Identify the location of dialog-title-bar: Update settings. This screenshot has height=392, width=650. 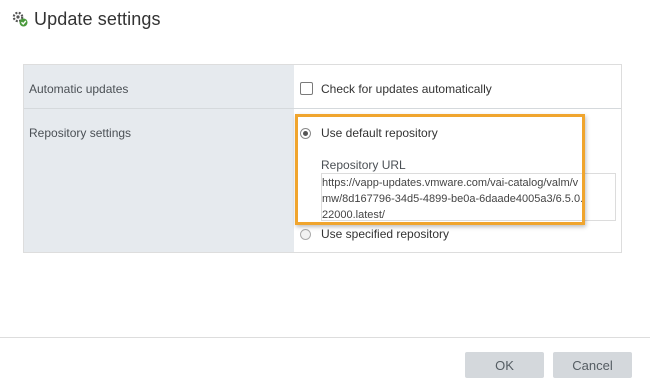
(86, 19).